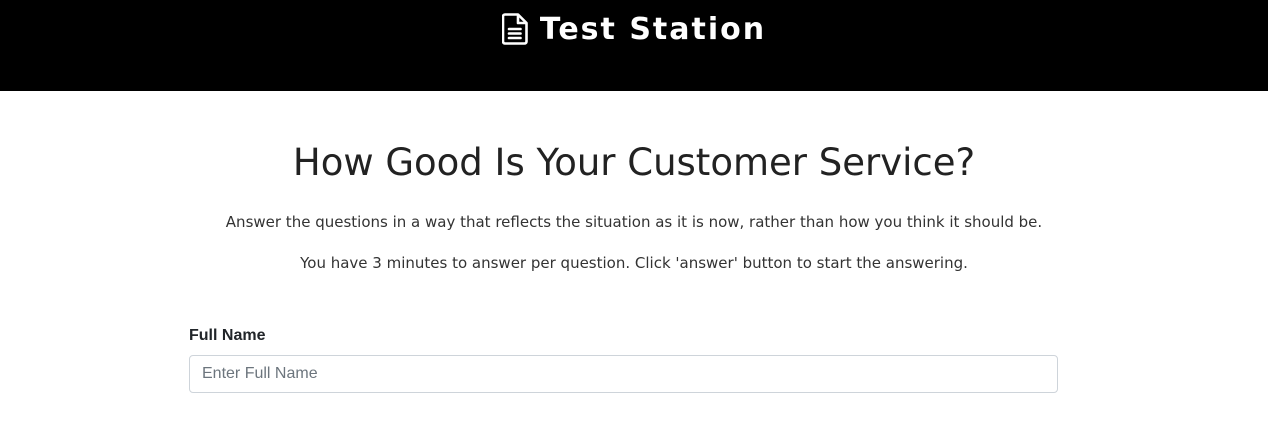  Describe the element at coordinates (653, 29) in the screenshot. I see `brand-name: Test Station` at that location.